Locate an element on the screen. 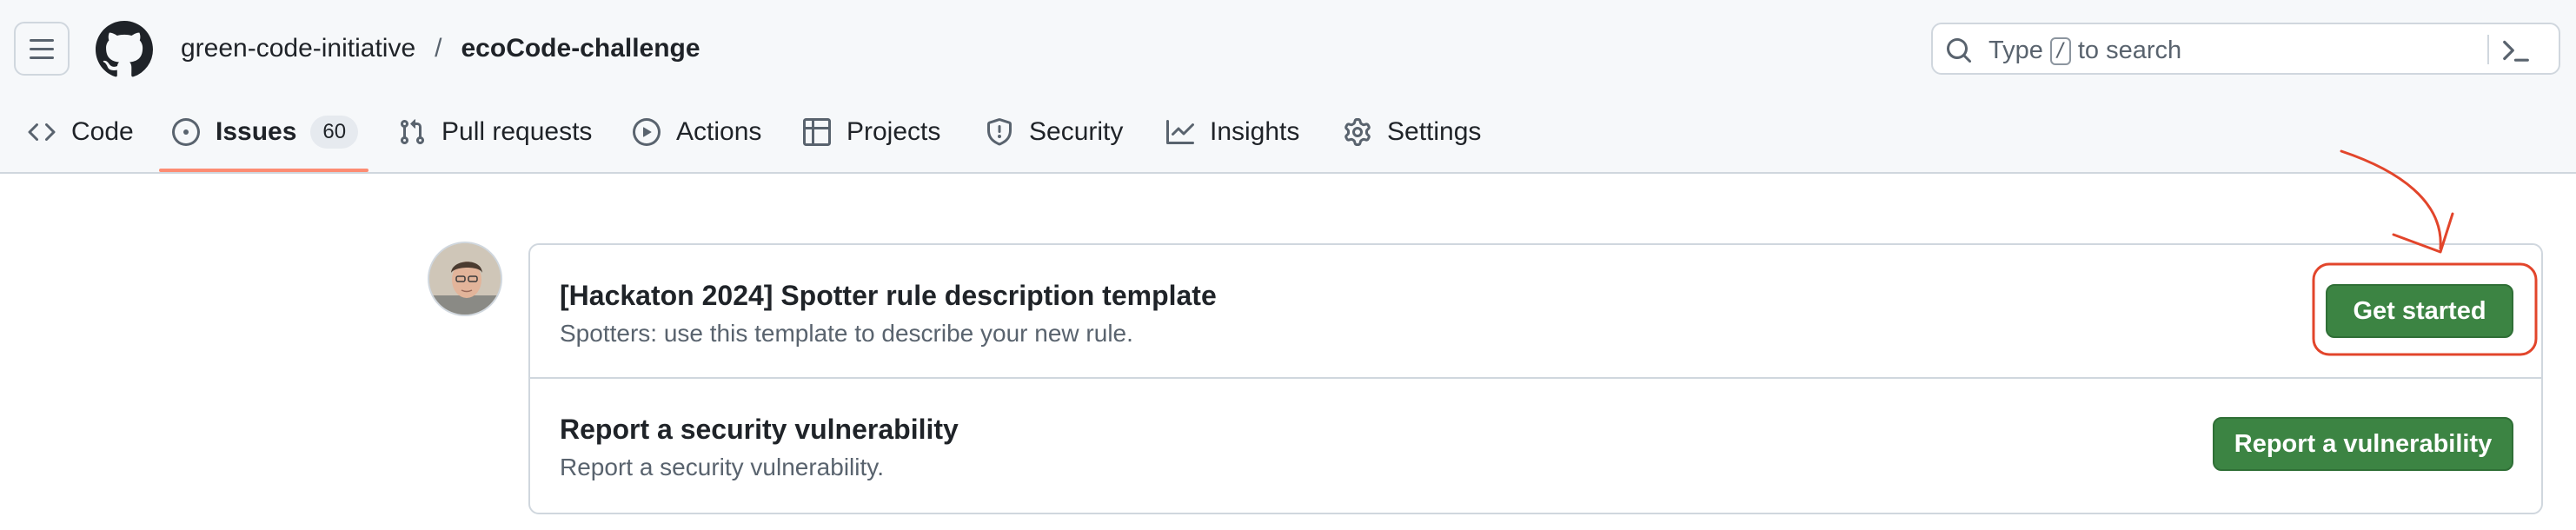  issue-opened-icon is located at coordinates (186, 132).